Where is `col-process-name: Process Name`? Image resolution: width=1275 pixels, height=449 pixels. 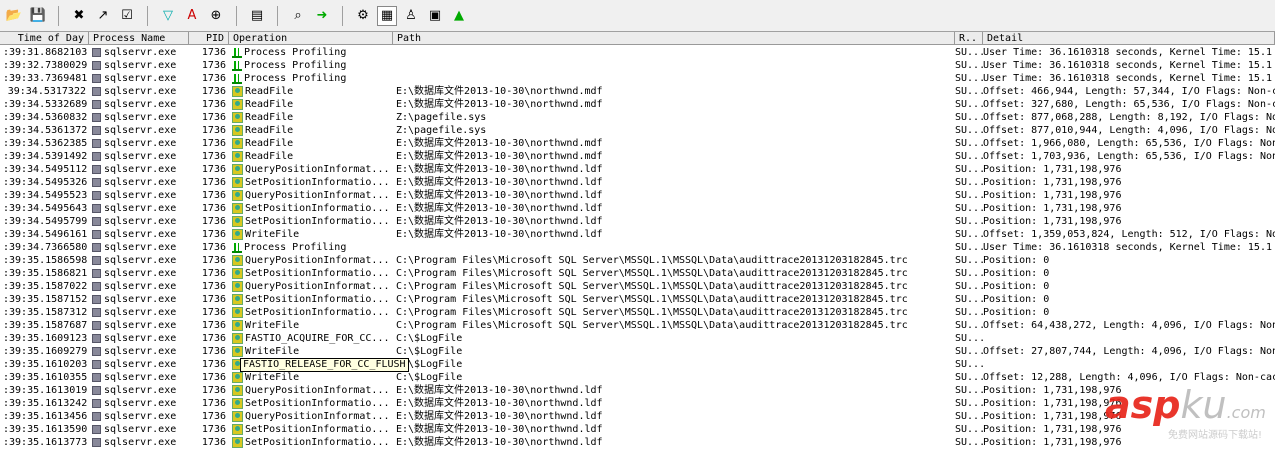
col-process-name: Process Name is located at coordinates (139, 38).